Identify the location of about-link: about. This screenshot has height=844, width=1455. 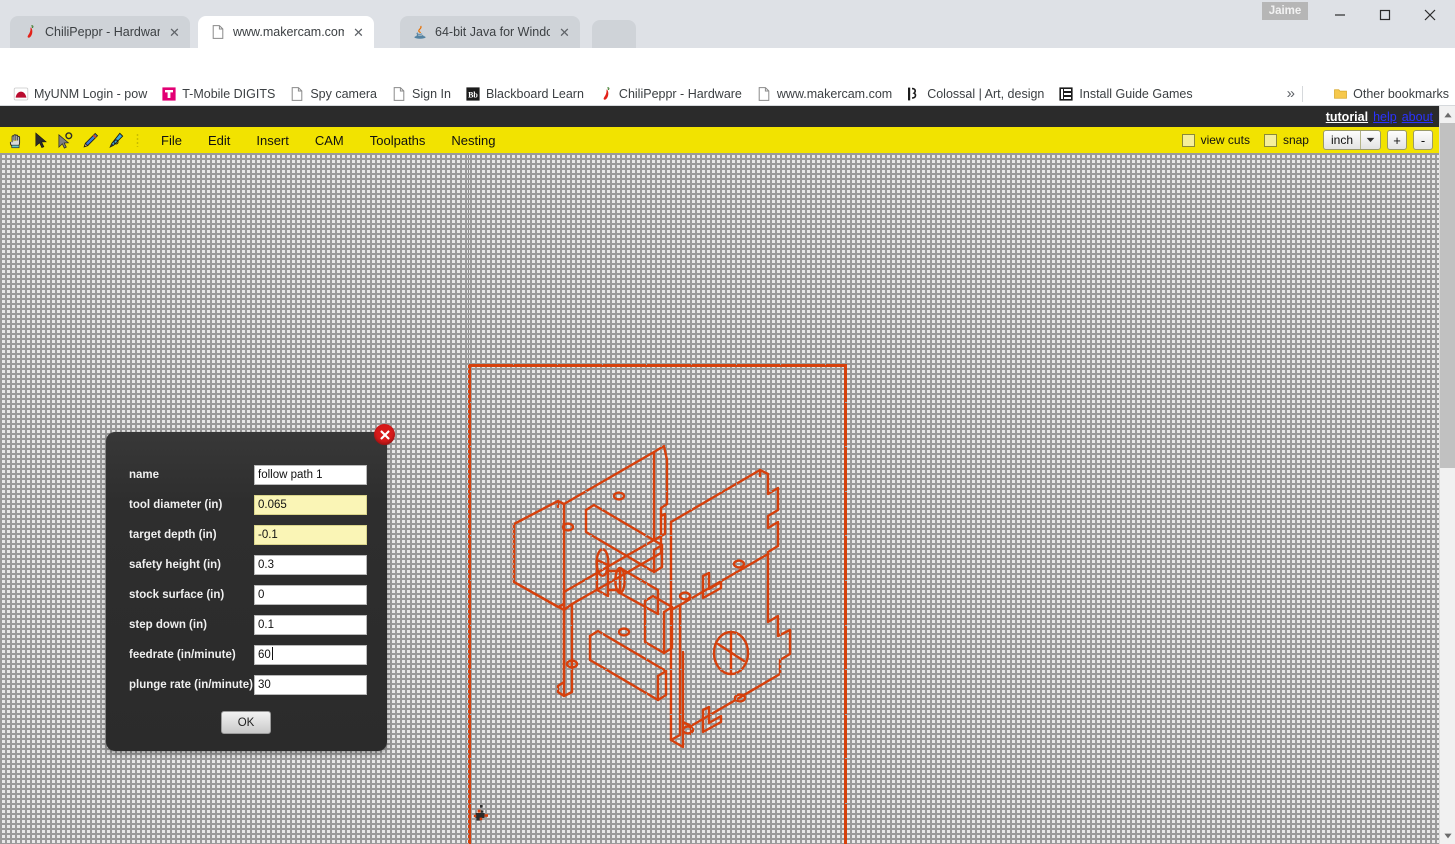
(1417, 117).